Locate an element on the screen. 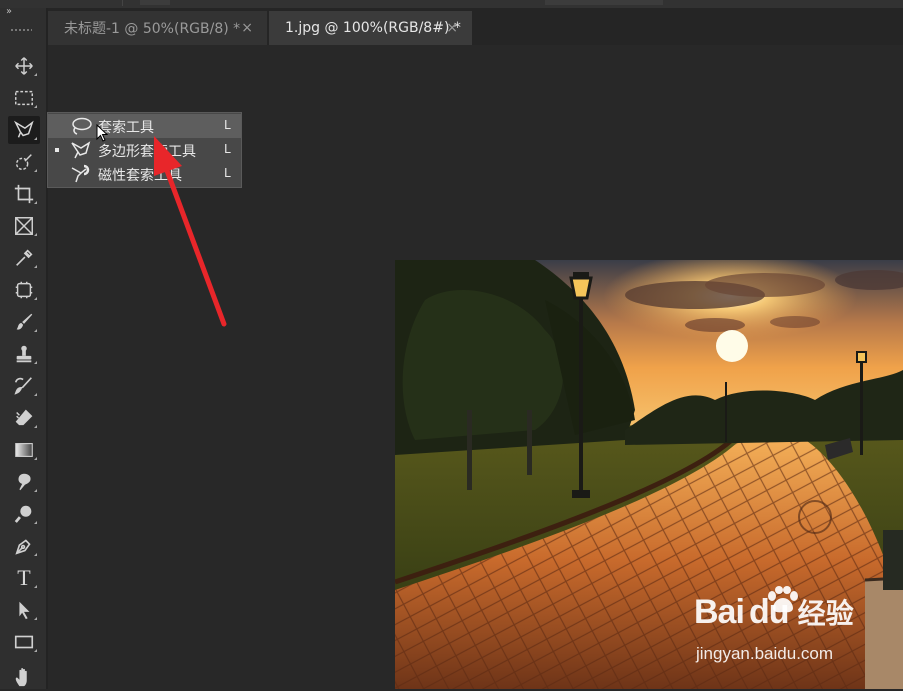 This screenshot has width=903, height=691. marquee-tool is located at coordinates (24, 98).